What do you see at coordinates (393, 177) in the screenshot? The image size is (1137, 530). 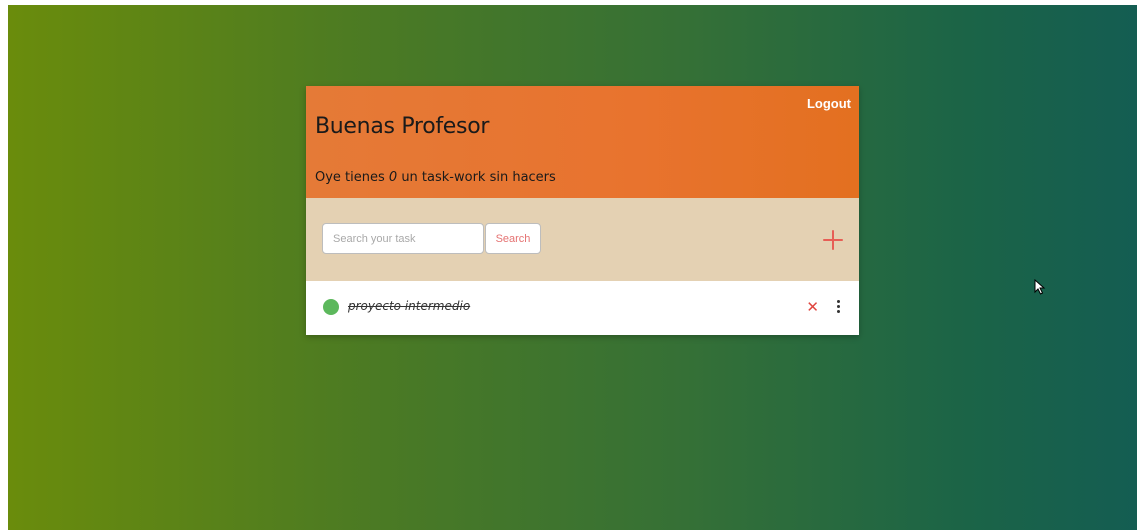 I see `pending-count: 0` at bounding box center [393, 177].